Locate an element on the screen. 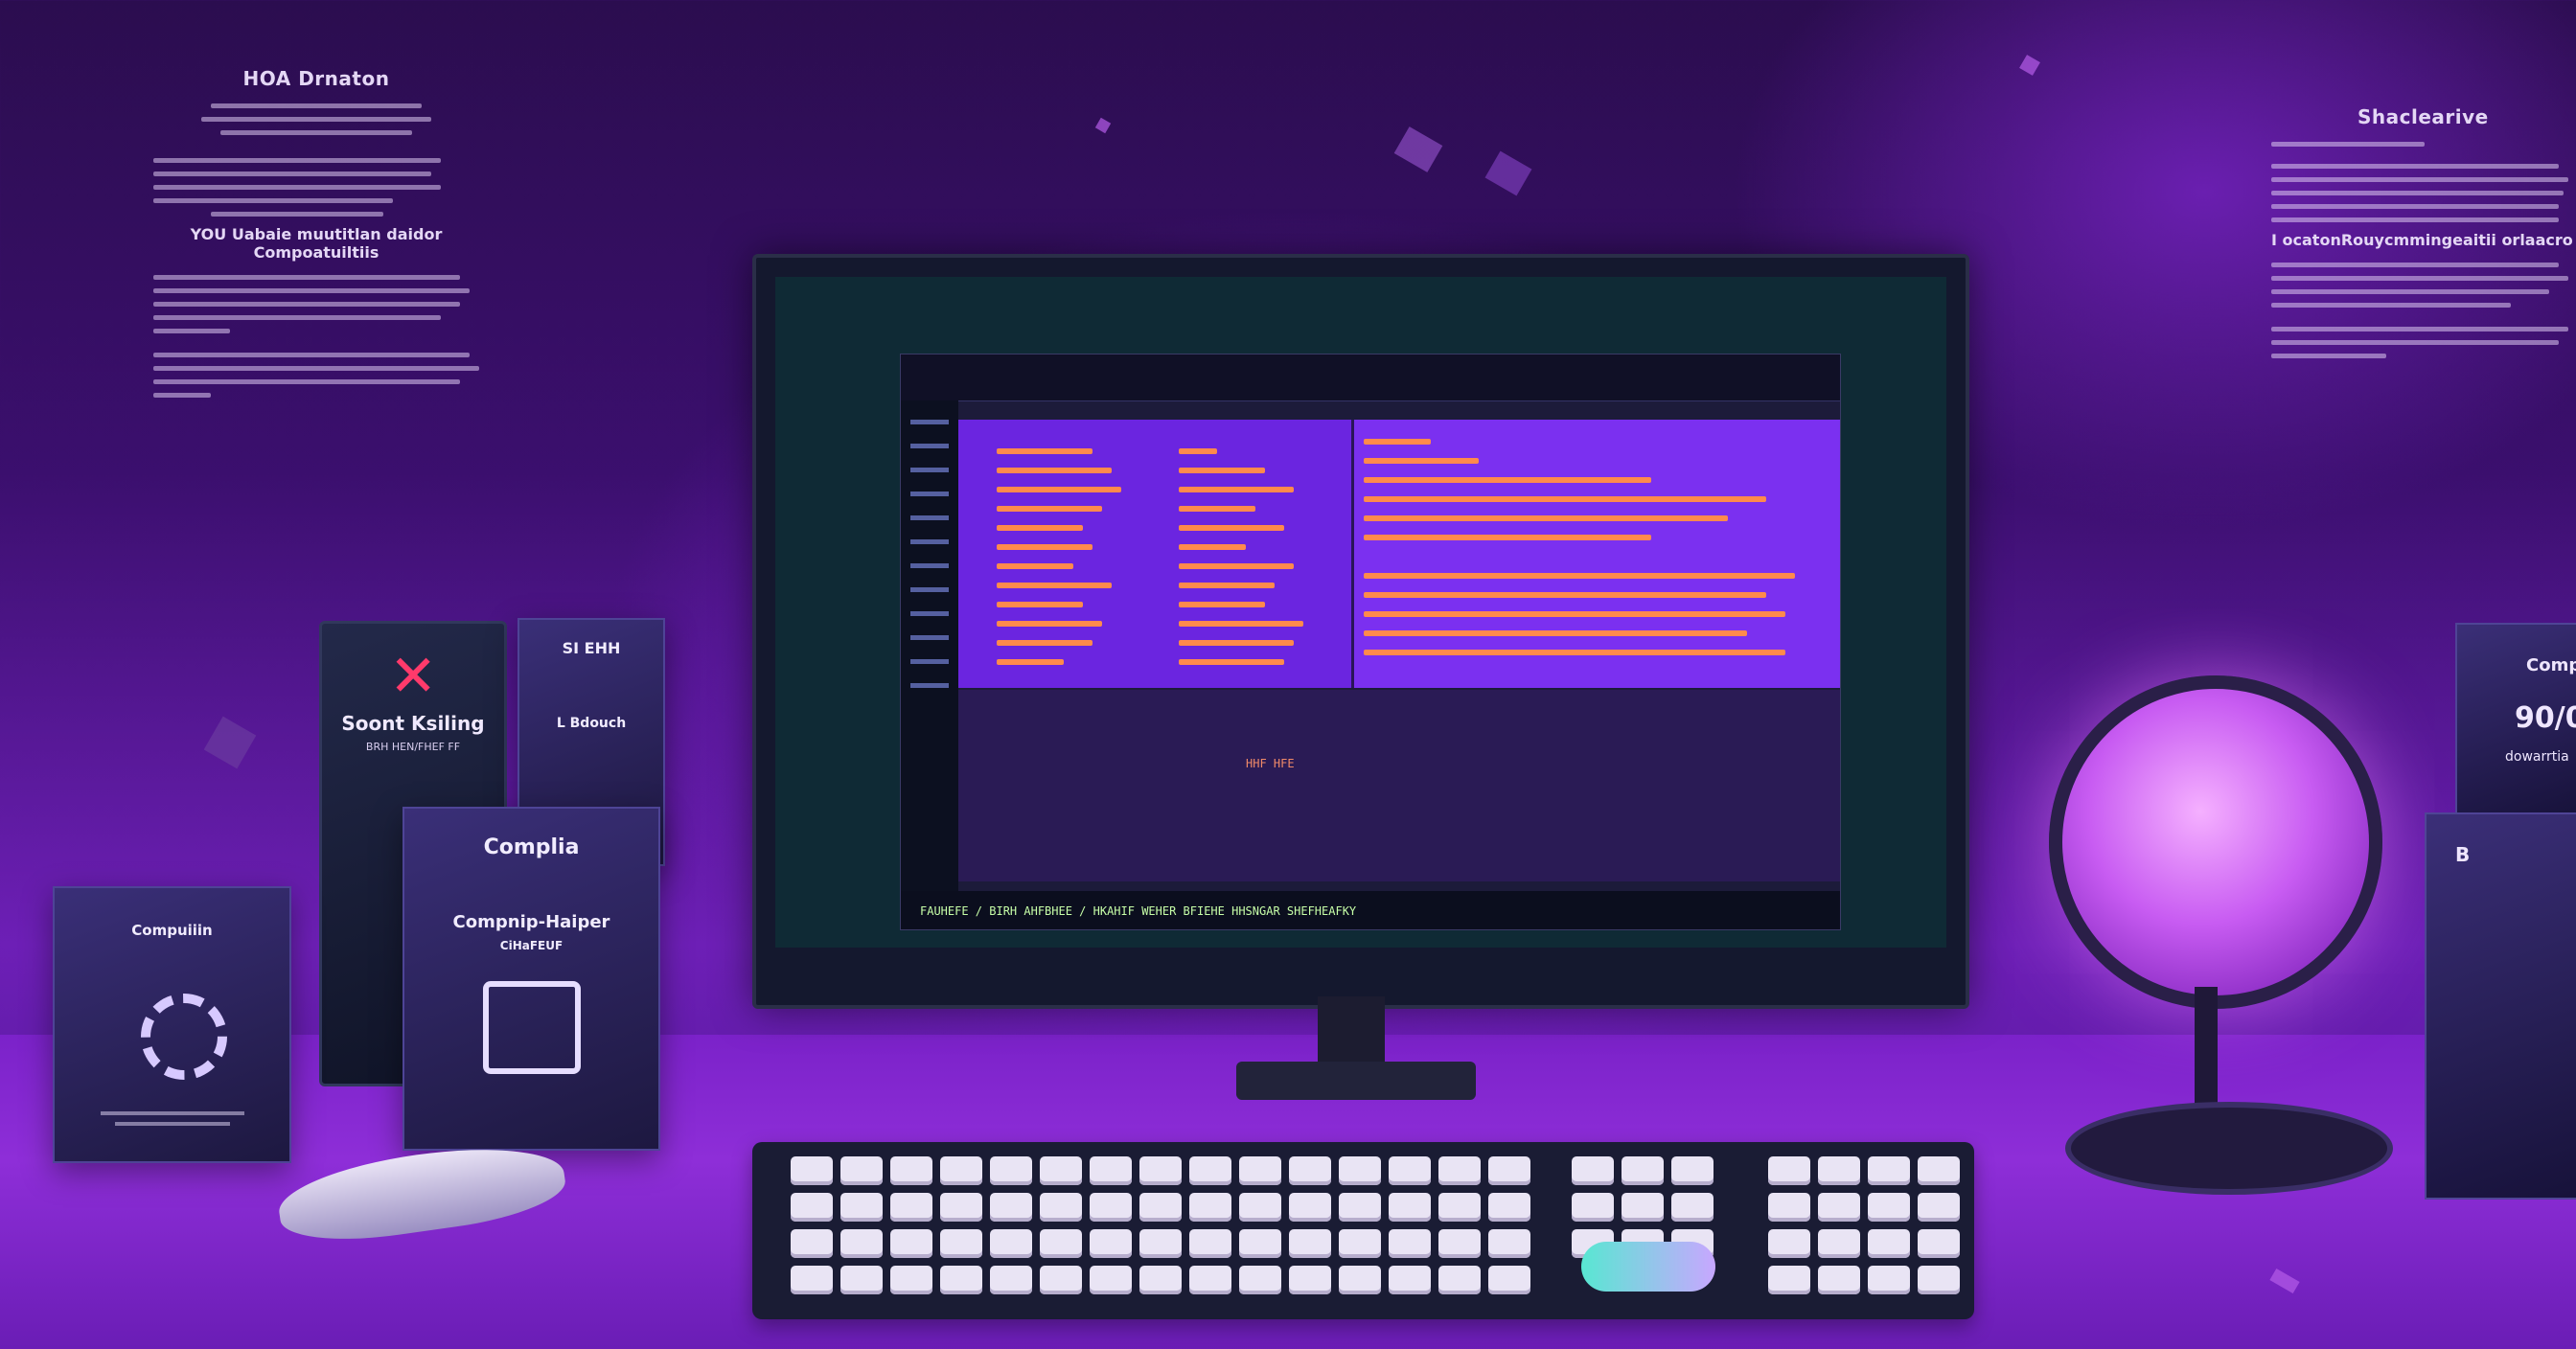  product-box-small: Compuiiin is located at coordinates (172, 1024).